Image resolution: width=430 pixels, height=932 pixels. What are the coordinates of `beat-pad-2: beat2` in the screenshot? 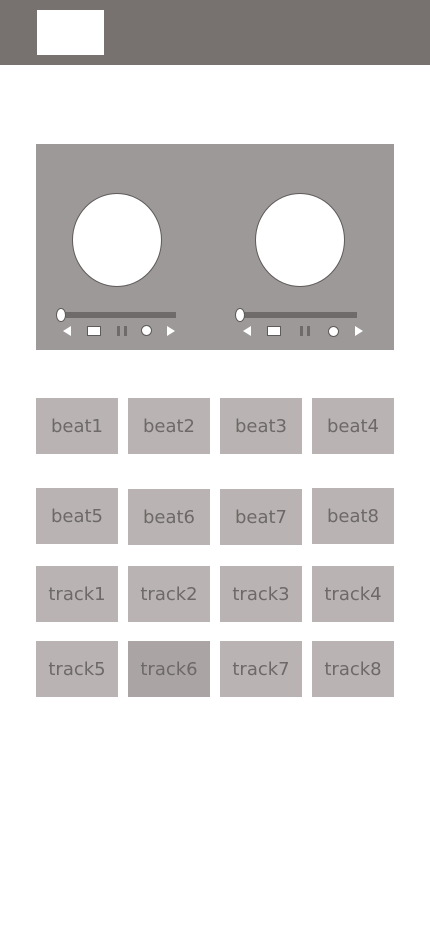 It's located at (169, 426).